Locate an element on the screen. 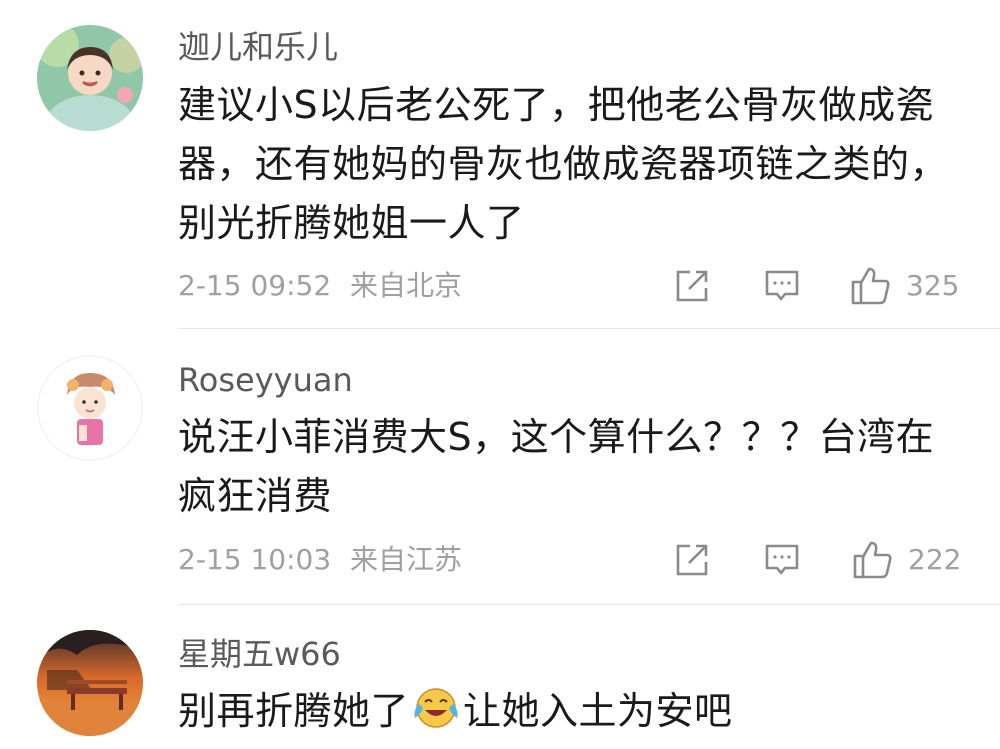 This screenshot has height=749, width=1000. comment-meta: 2-15 10:03 来自江苏 is located at coordinates (320, 560).